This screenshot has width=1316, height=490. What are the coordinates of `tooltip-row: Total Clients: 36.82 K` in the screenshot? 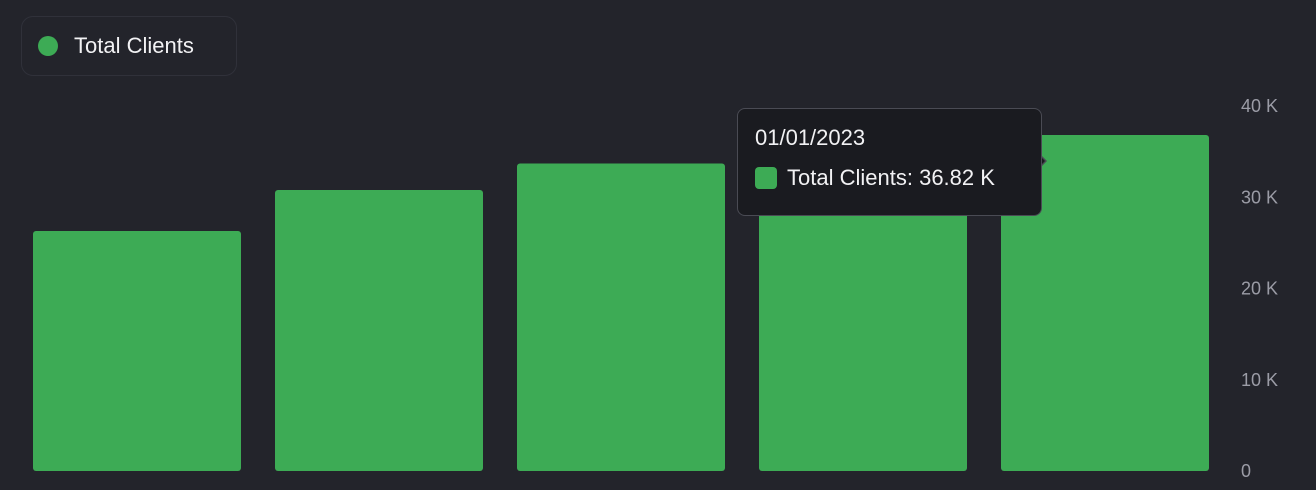 It's located at (889, 178).